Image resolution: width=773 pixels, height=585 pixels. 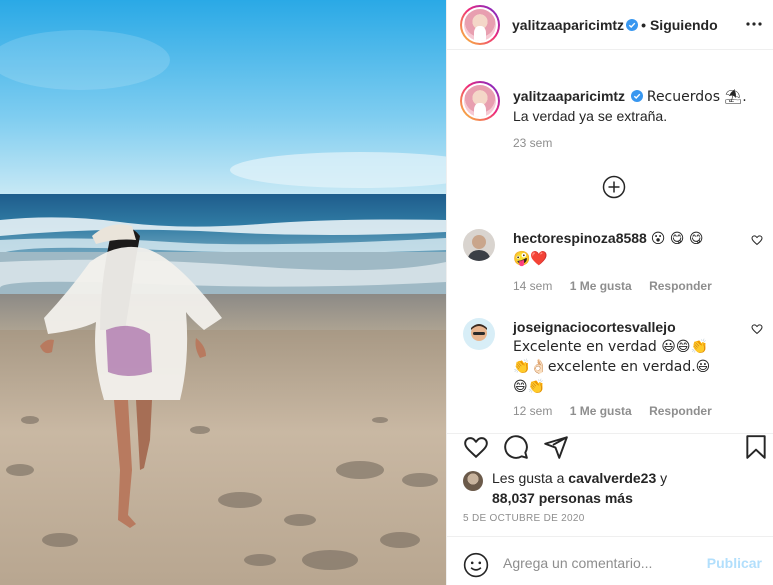 I want to click on comment-text-line2: 👏👌🏻excelente en verdad.😃, so click(x=612, y=367).